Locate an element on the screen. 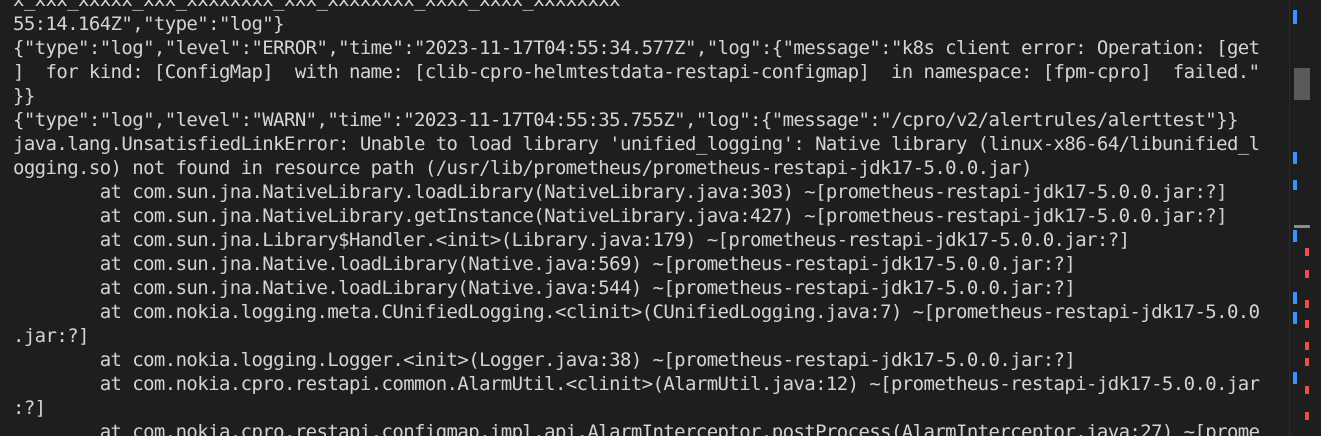 This screenshot has width=1321, height=436. scrollbar-thumb is located at coordinates (1302, 84).